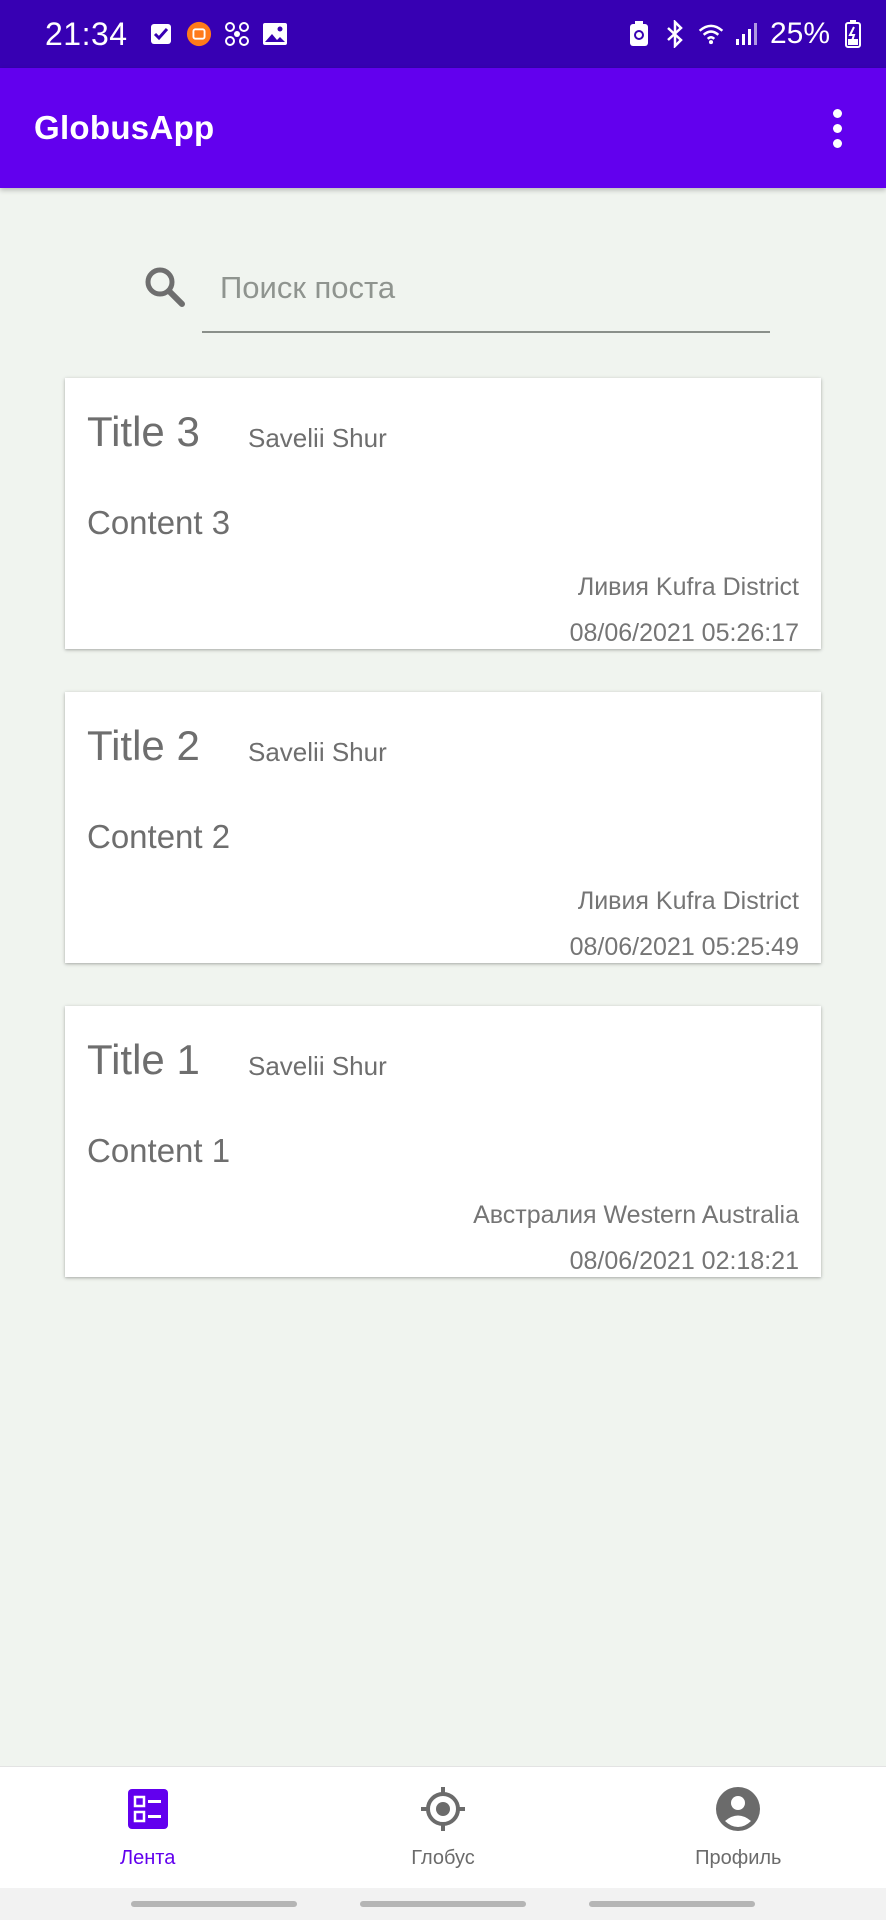  I want to click on nav-item-feed: Лента, so click(147, 1827).